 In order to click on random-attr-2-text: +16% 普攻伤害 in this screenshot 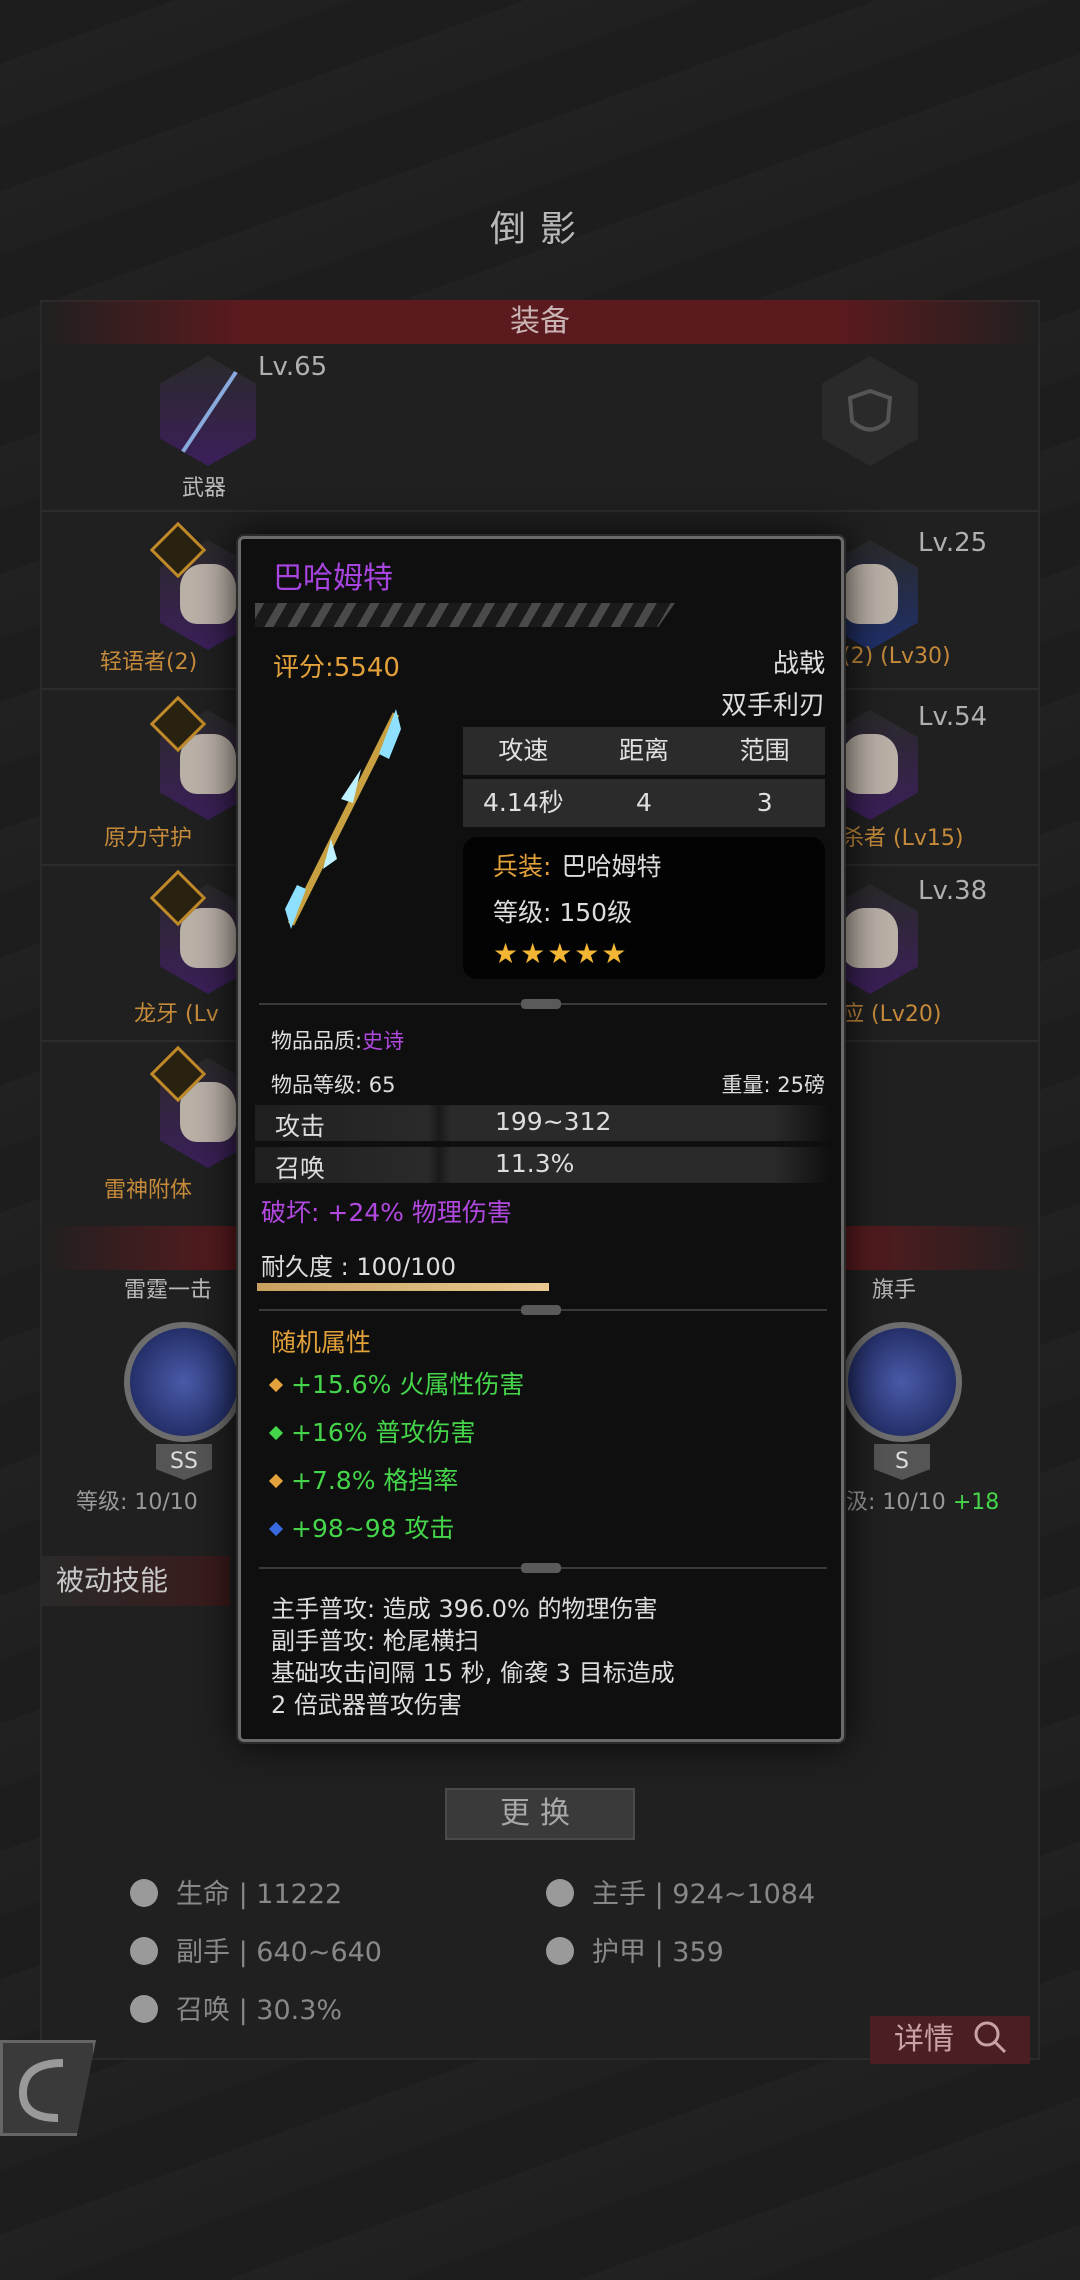, I will do `click(383, 1432)`.